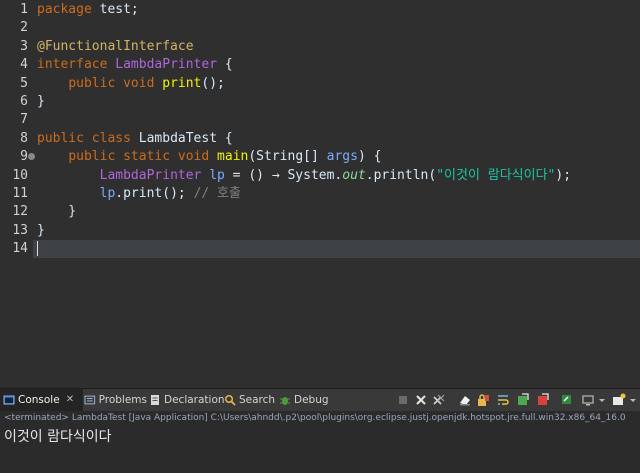 This screenshot has width=640, height=473. What do you see at coordinates (401, 175) in the screenshot?
I see `code-token: .println(` at bounding box center [401, 175].